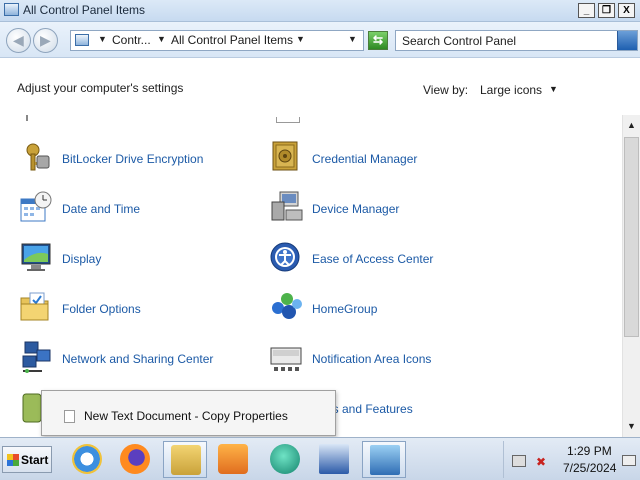 This screenshot has height=480, width=640. What do you see at coordinates (541, 462) in the screenshot?
I see `volume-muted-icon: ✖` at bounding box center [541, 462].